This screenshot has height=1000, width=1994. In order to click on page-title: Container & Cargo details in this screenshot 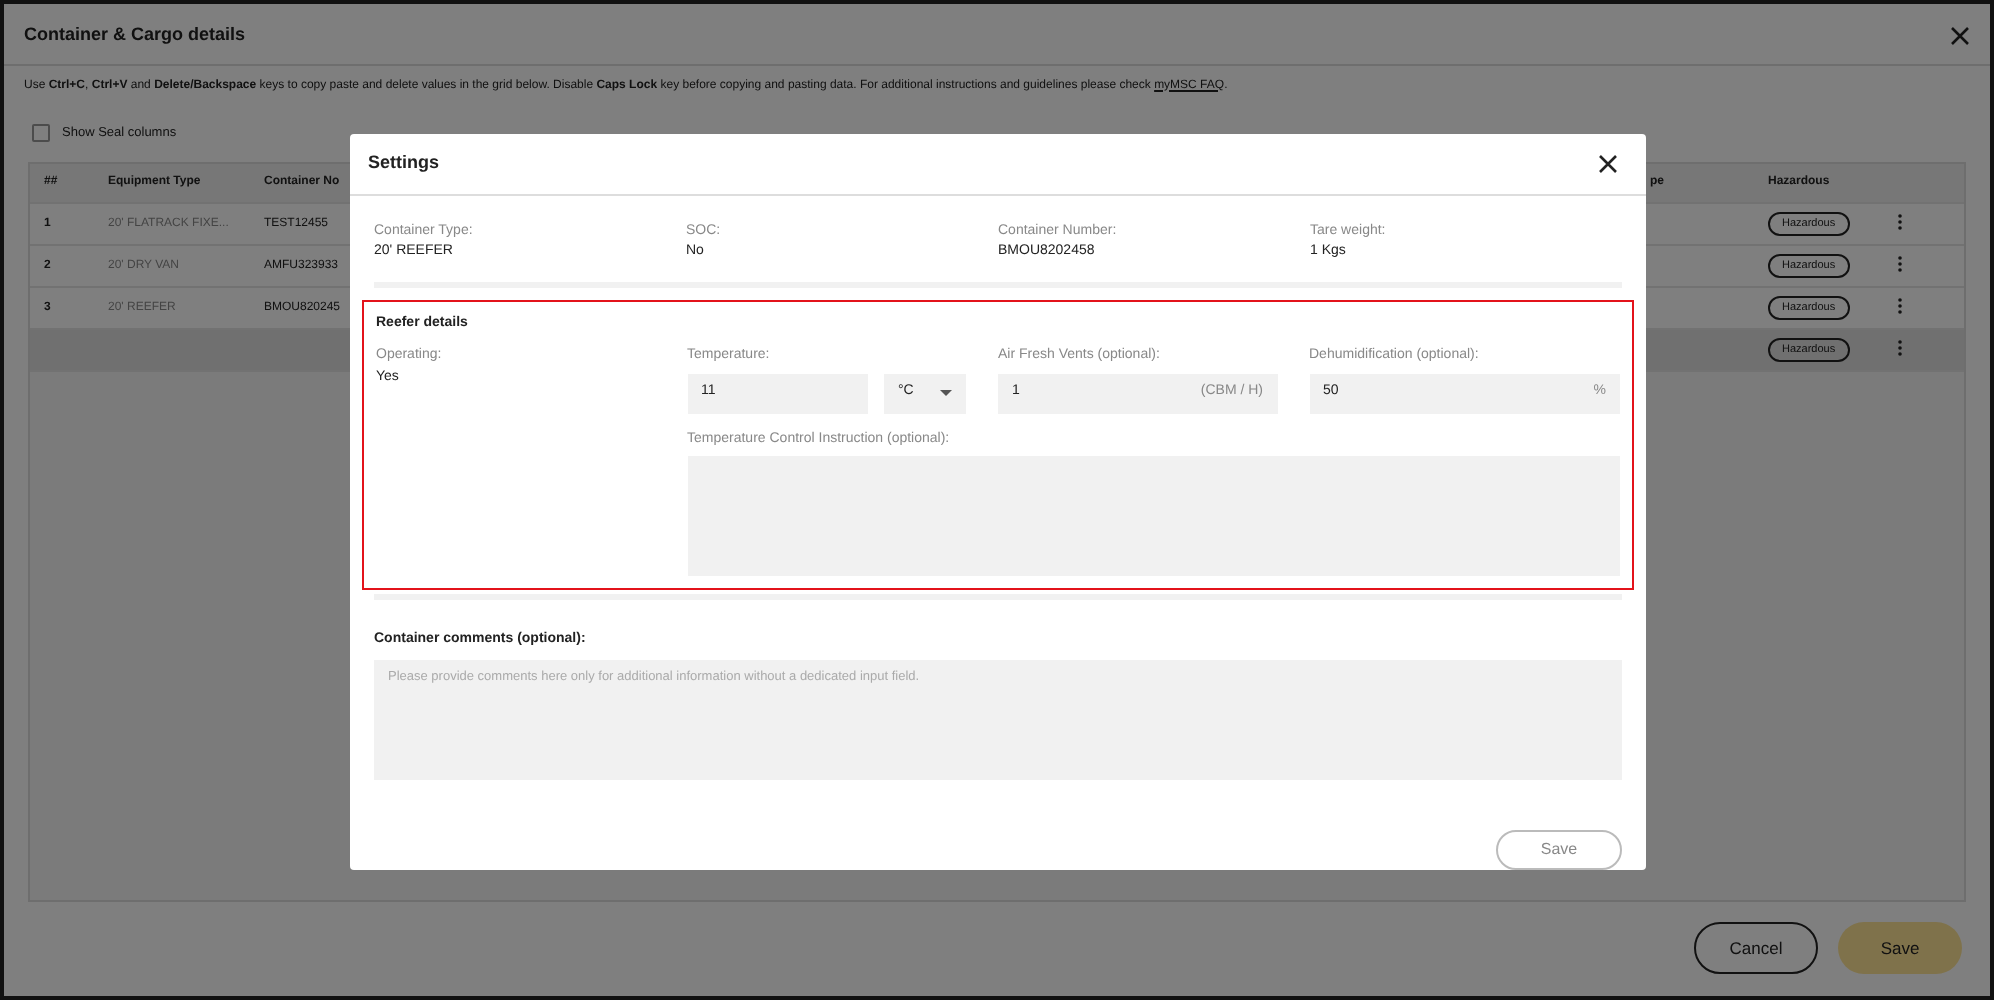, I will do `click(135, 35)`.